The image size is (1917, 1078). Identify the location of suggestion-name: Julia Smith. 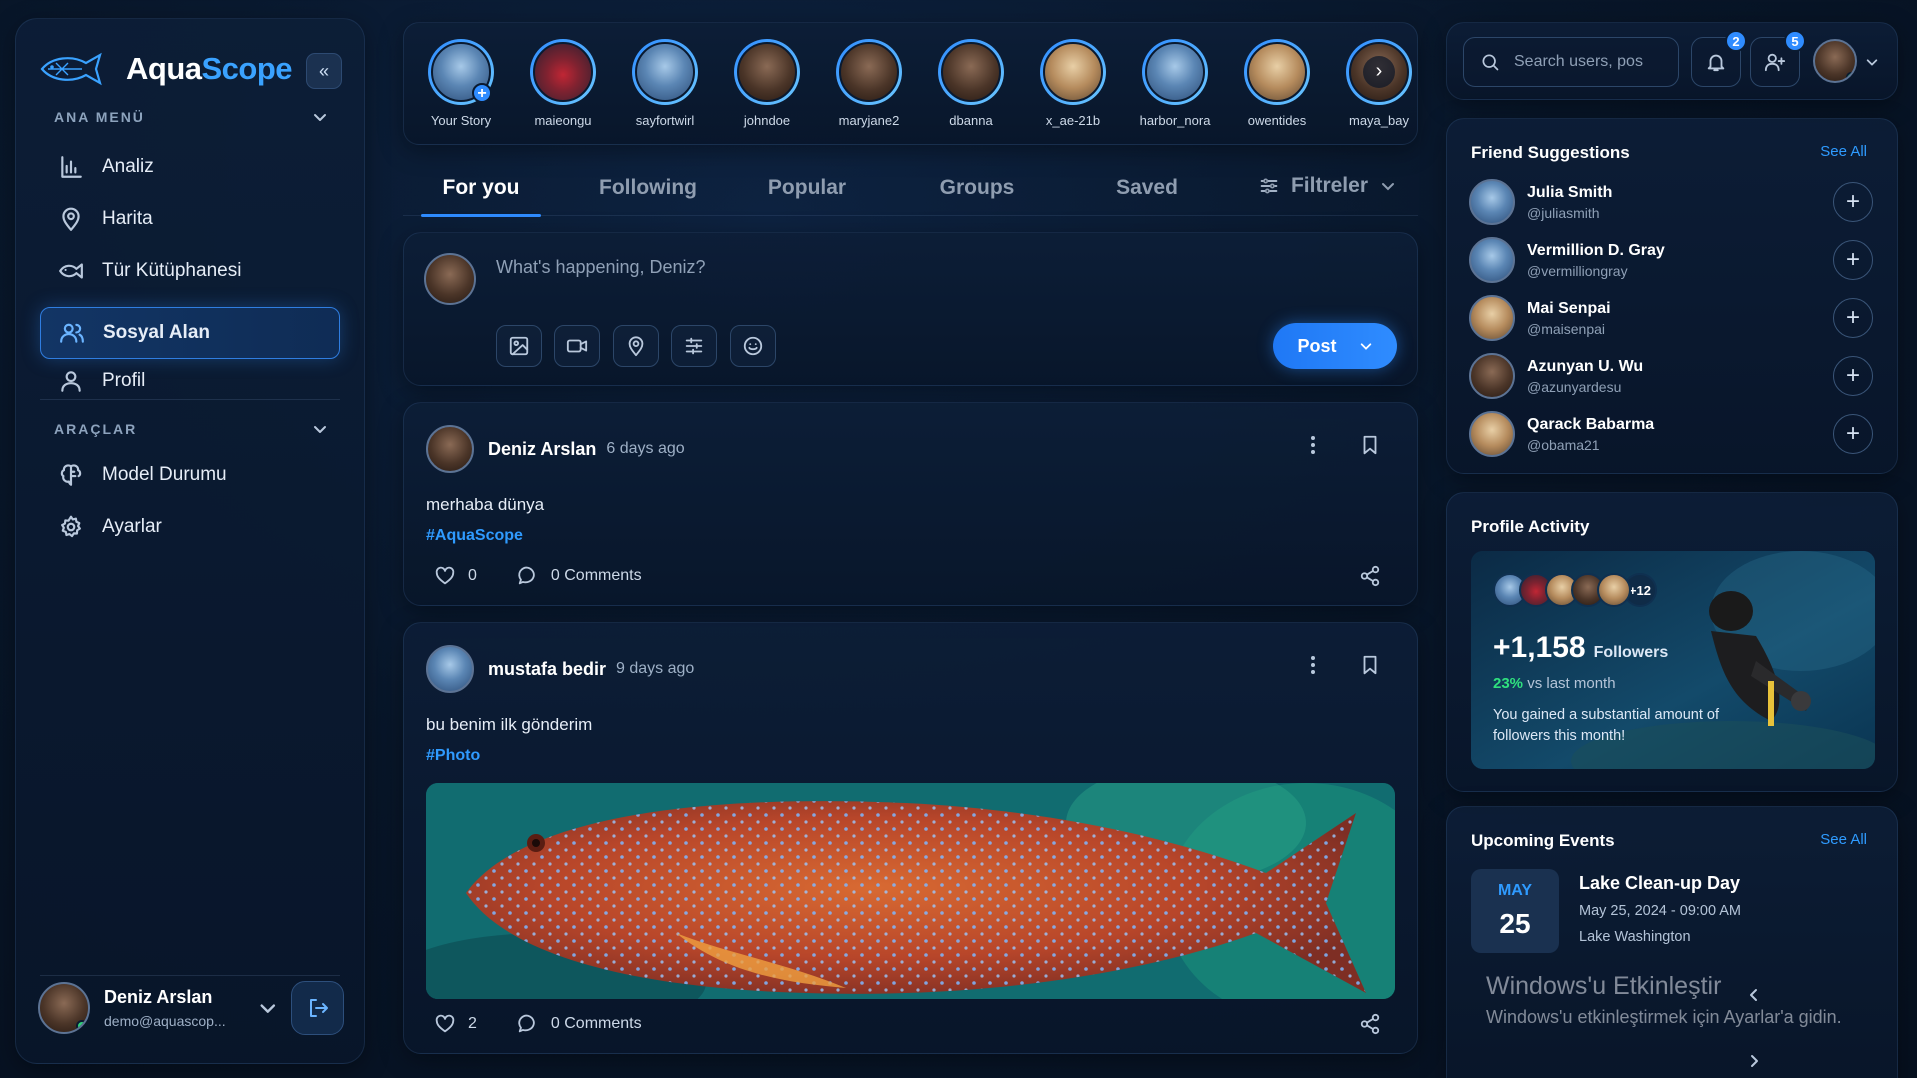
(1569, 193).